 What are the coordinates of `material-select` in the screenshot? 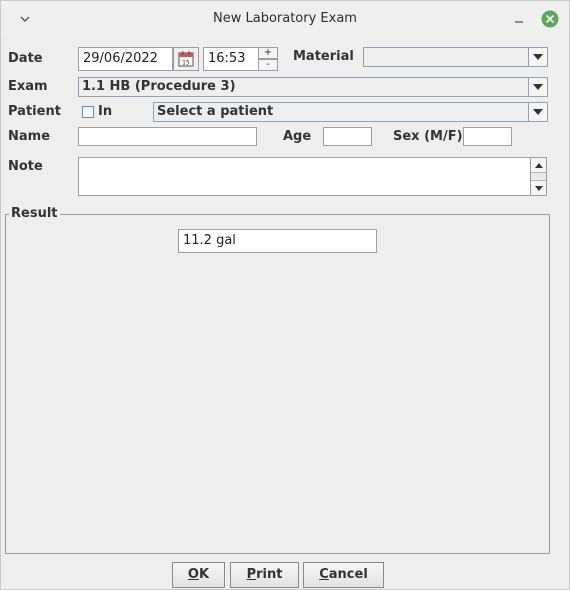 It's located at (455, 57).